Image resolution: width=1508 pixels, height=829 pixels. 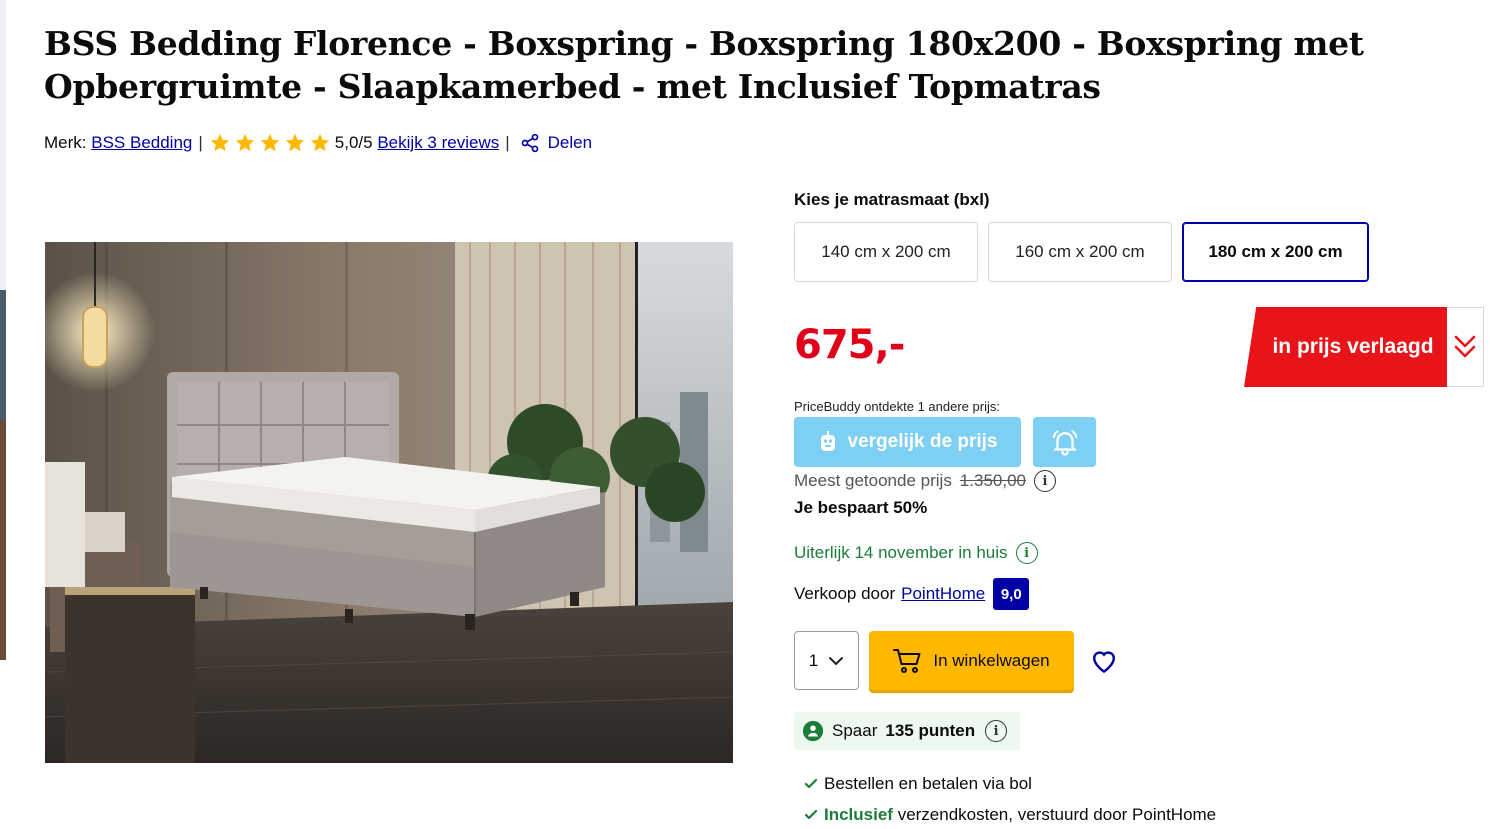 I want to click on usp-item: Bestellen en betalen via bol, so click(x=918, y=784).